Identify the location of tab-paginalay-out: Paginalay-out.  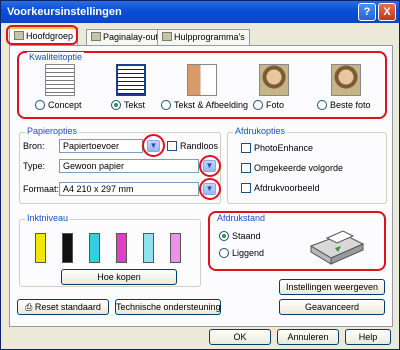
(125, 37).